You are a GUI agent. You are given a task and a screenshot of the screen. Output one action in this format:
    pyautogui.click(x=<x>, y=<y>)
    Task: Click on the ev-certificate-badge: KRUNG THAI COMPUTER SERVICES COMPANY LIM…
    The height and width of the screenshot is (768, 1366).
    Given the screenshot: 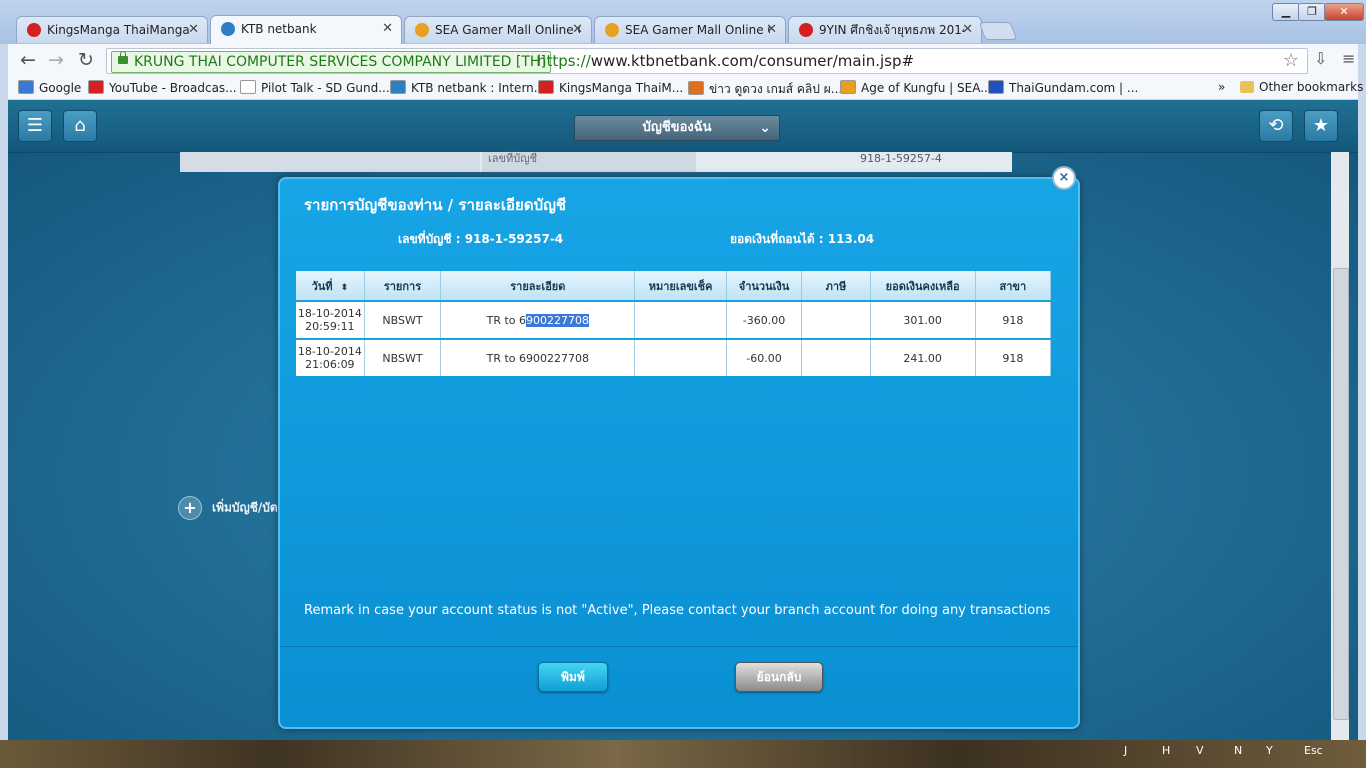 What is the action you would take?
    pyautogui.click(x=331, y=62)
    